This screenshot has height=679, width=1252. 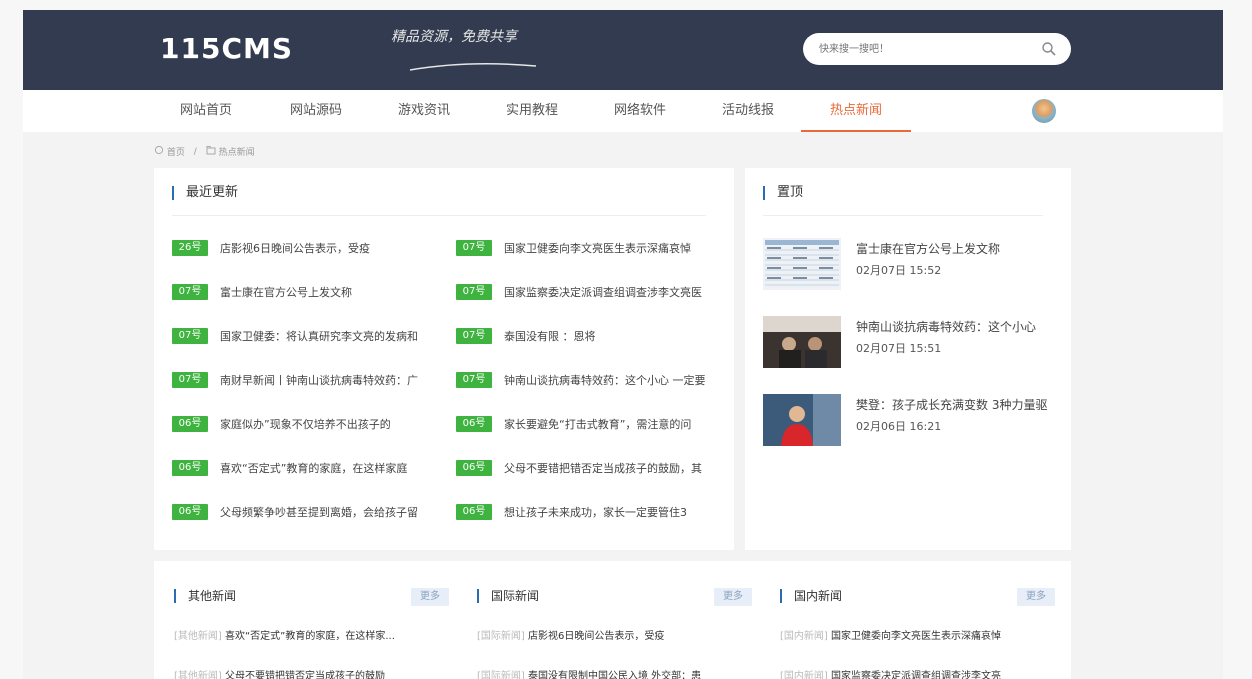 What do you see at coordinates (623, 50) in the screenshot?
I see `site-header: 115CMS 精品资源，免费共享` at bounding box center [623, 50].